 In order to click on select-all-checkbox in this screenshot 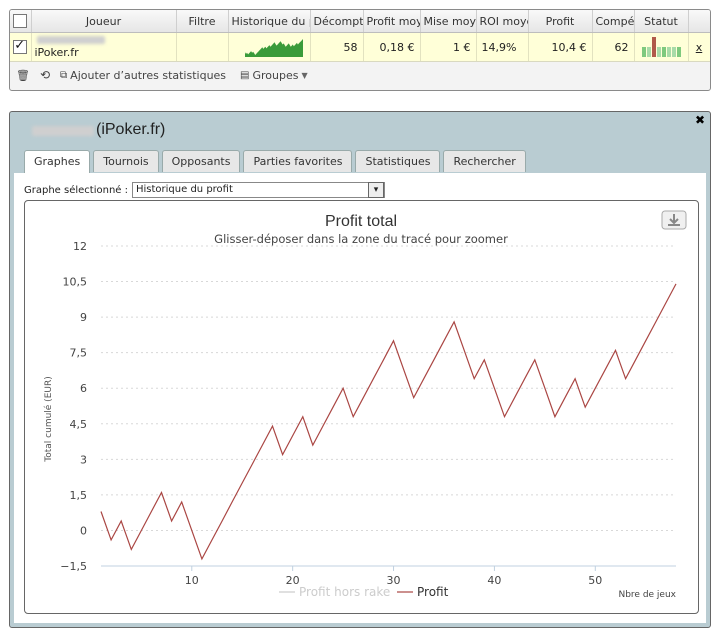, I will do `click(20, 21)`.